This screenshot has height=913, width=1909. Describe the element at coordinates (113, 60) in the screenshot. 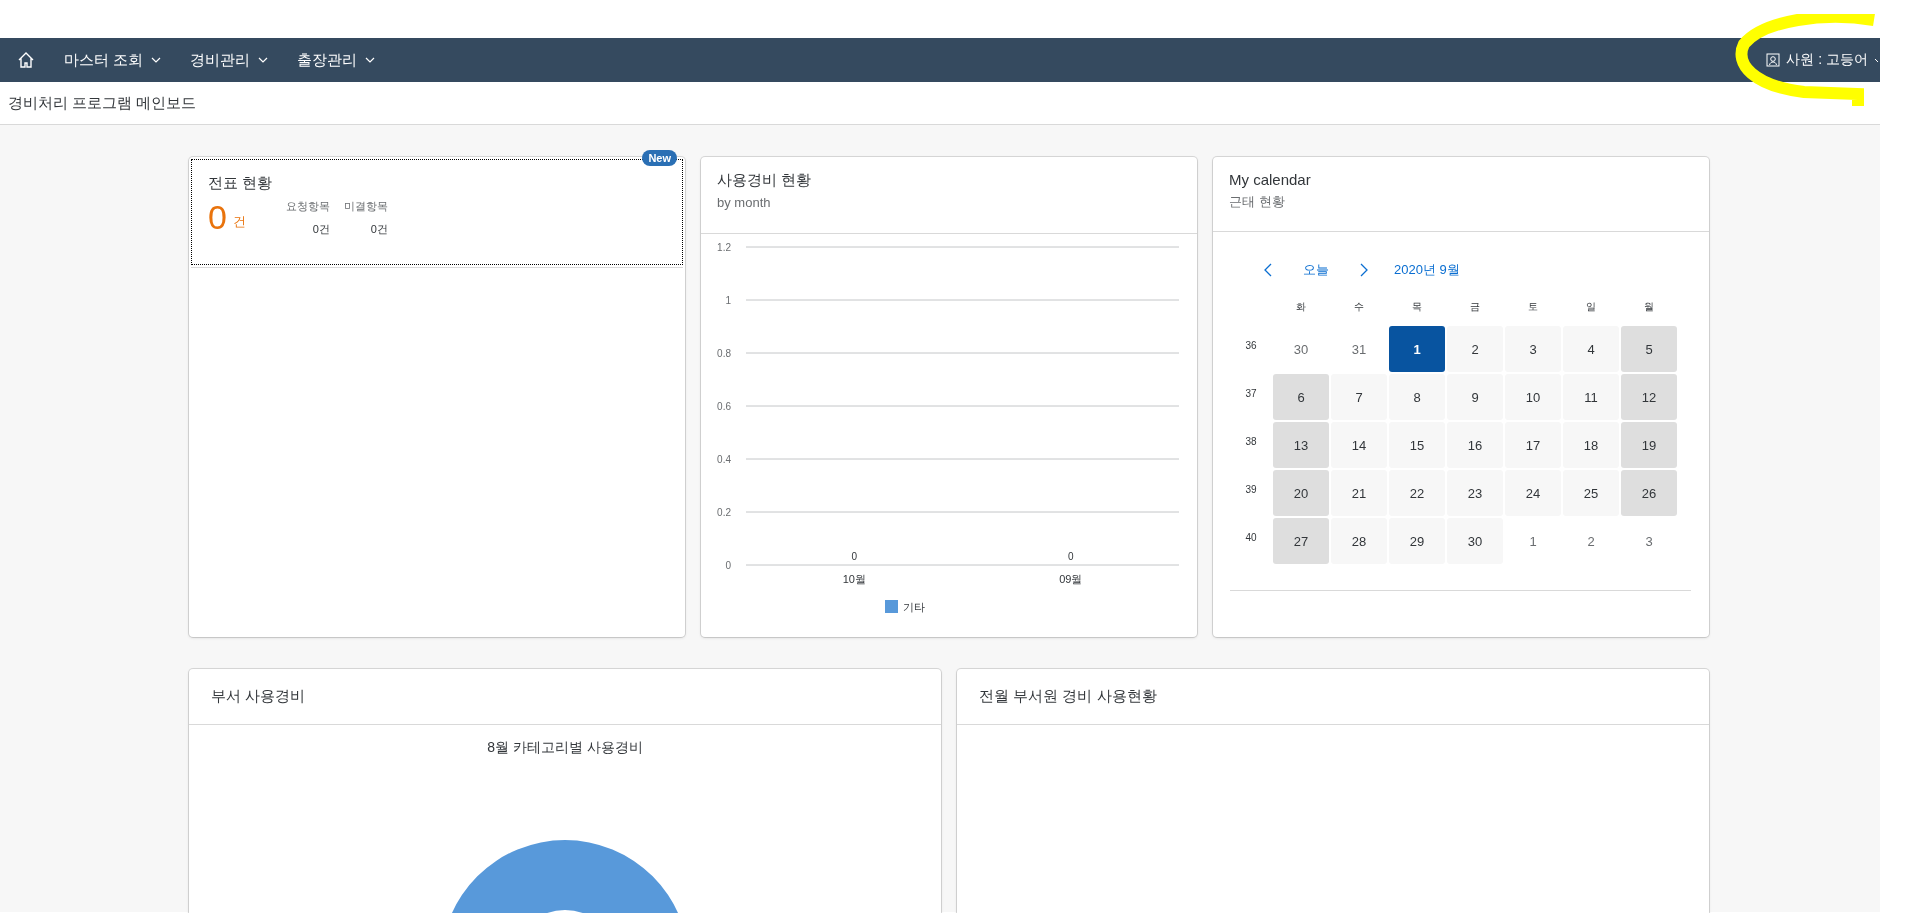

I see `nav-menu-item: 마스터 조회` at that location.